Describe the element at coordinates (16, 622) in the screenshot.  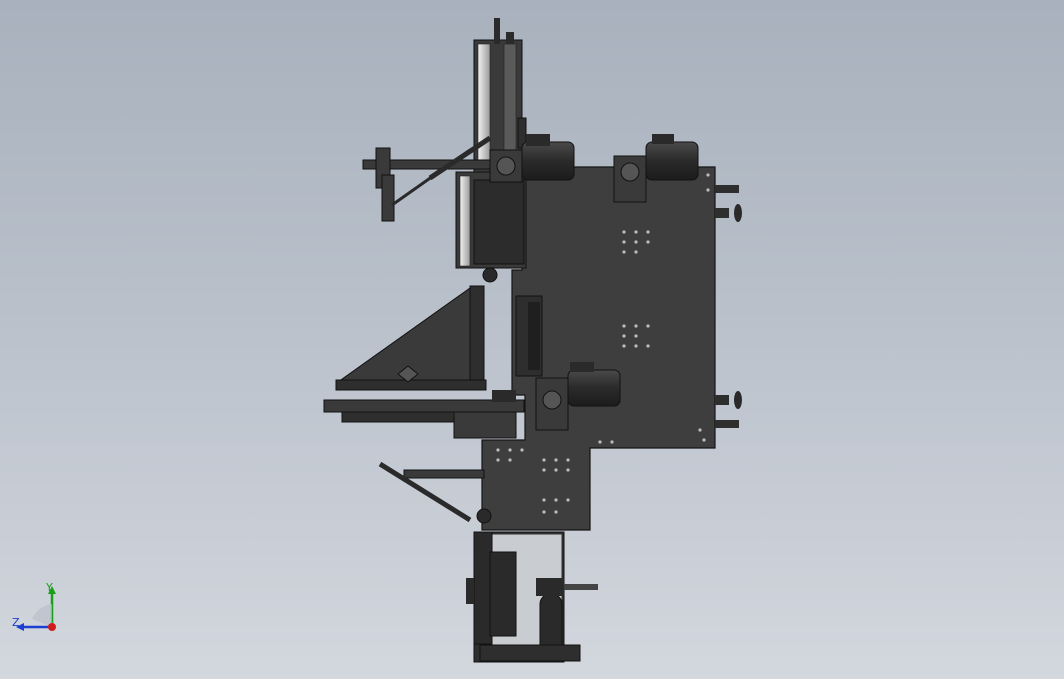
I see `z-axis-label: Z` at that location.